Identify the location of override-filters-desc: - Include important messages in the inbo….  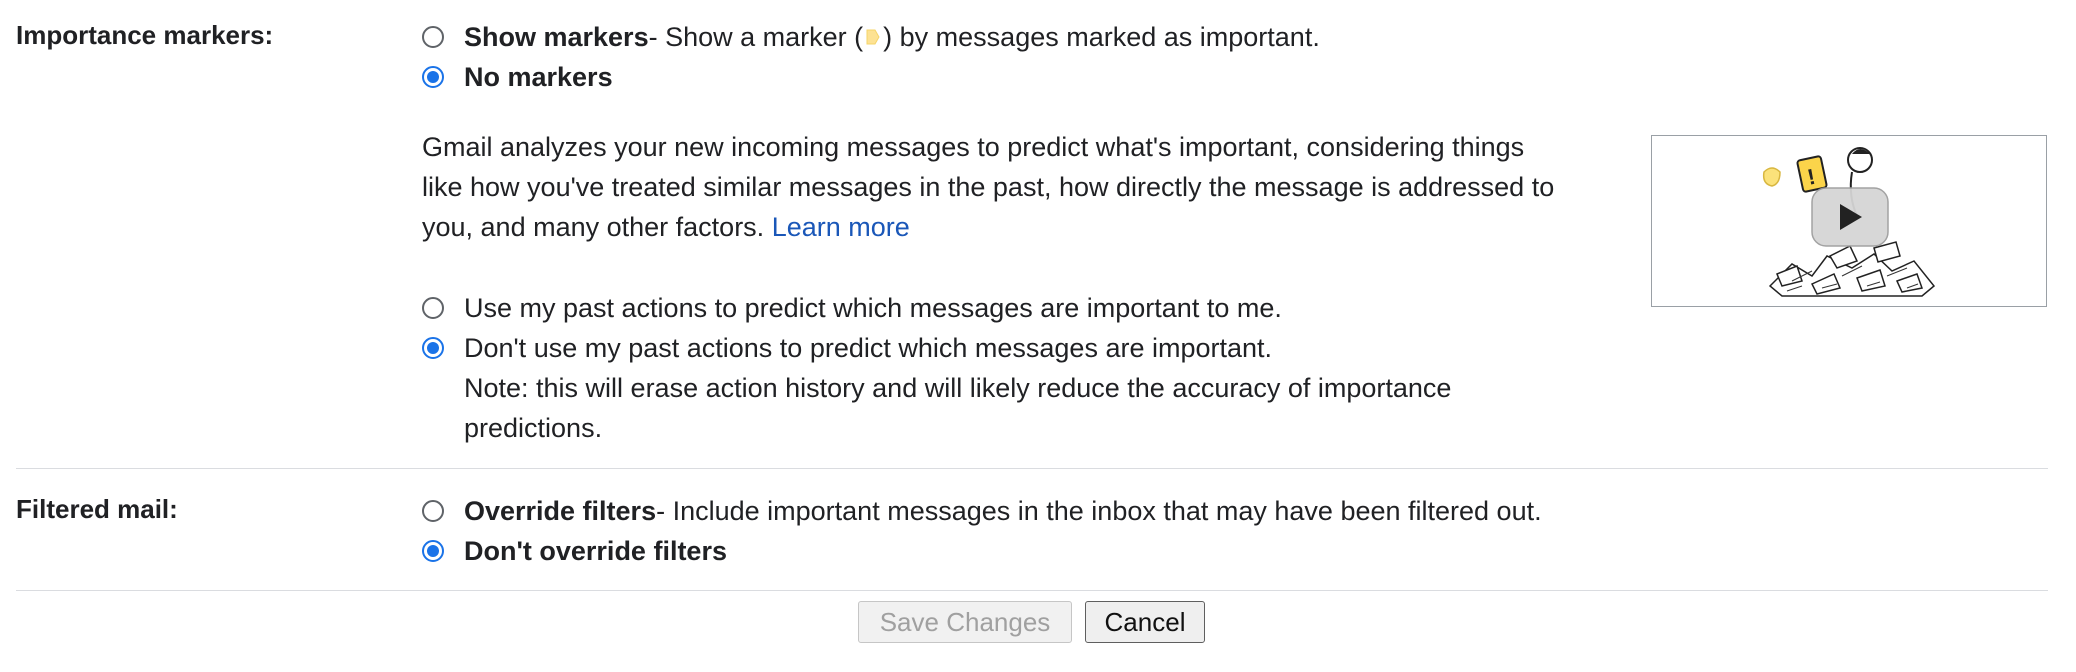
(1099, 511).